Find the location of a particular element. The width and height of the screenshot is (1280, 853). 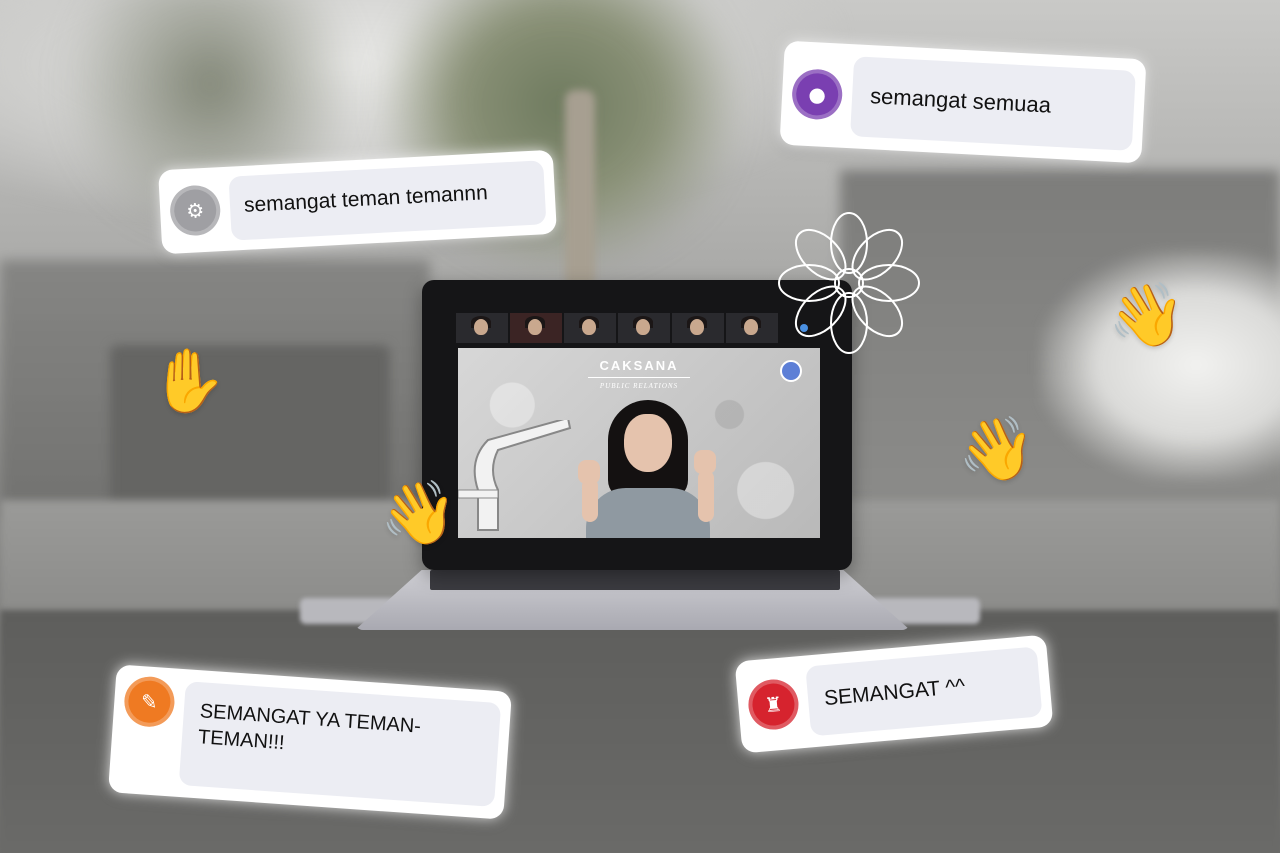

comment-text: semangat semuaa is located at coordinates (993, 103).